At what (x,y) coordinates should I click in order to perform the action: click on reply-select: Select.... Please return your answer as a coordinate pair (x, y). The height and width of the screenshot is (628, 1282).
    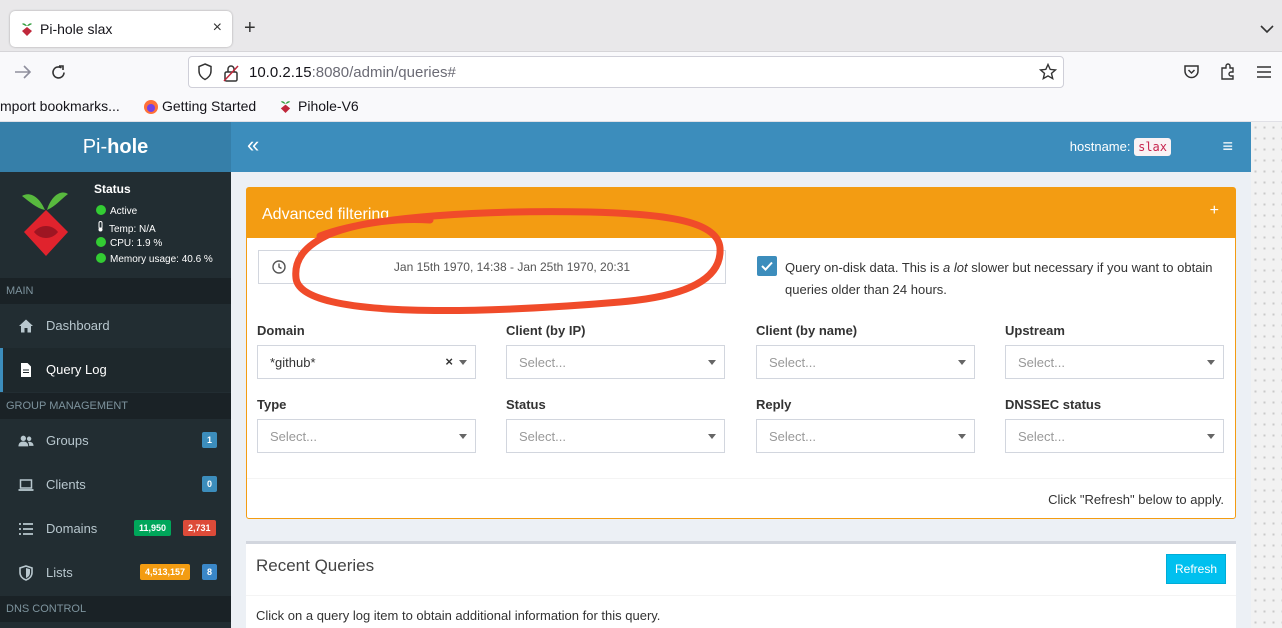
    Looking at the image, I should click on (865, 436).